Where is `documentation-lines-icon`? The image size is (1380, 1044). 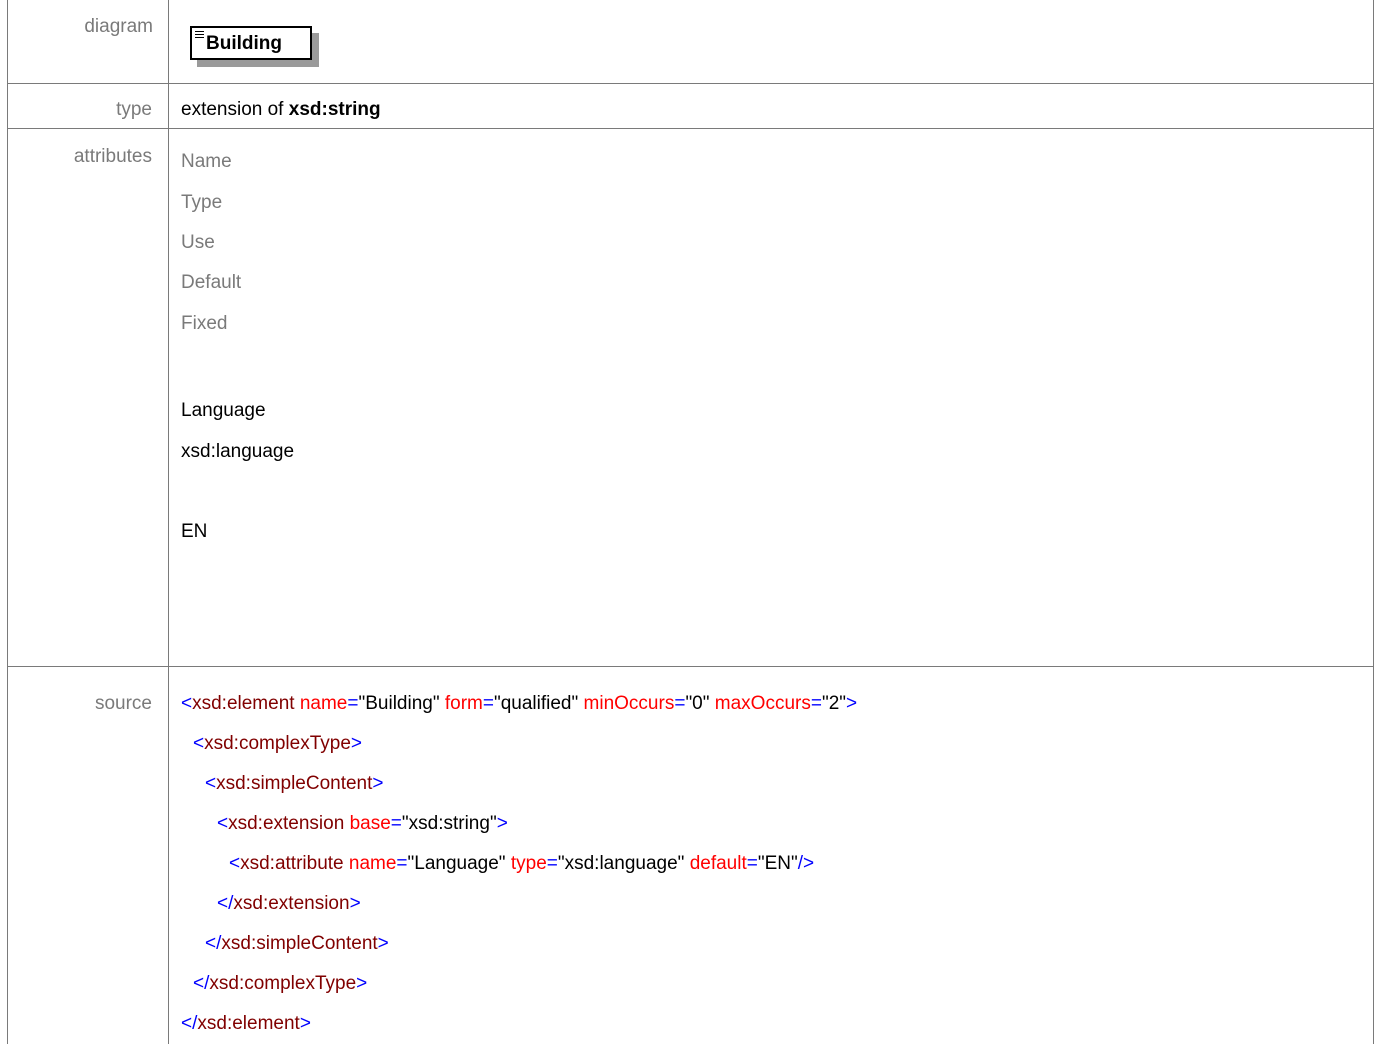 documentation-lines-icon is located at coordinates (199, 35).